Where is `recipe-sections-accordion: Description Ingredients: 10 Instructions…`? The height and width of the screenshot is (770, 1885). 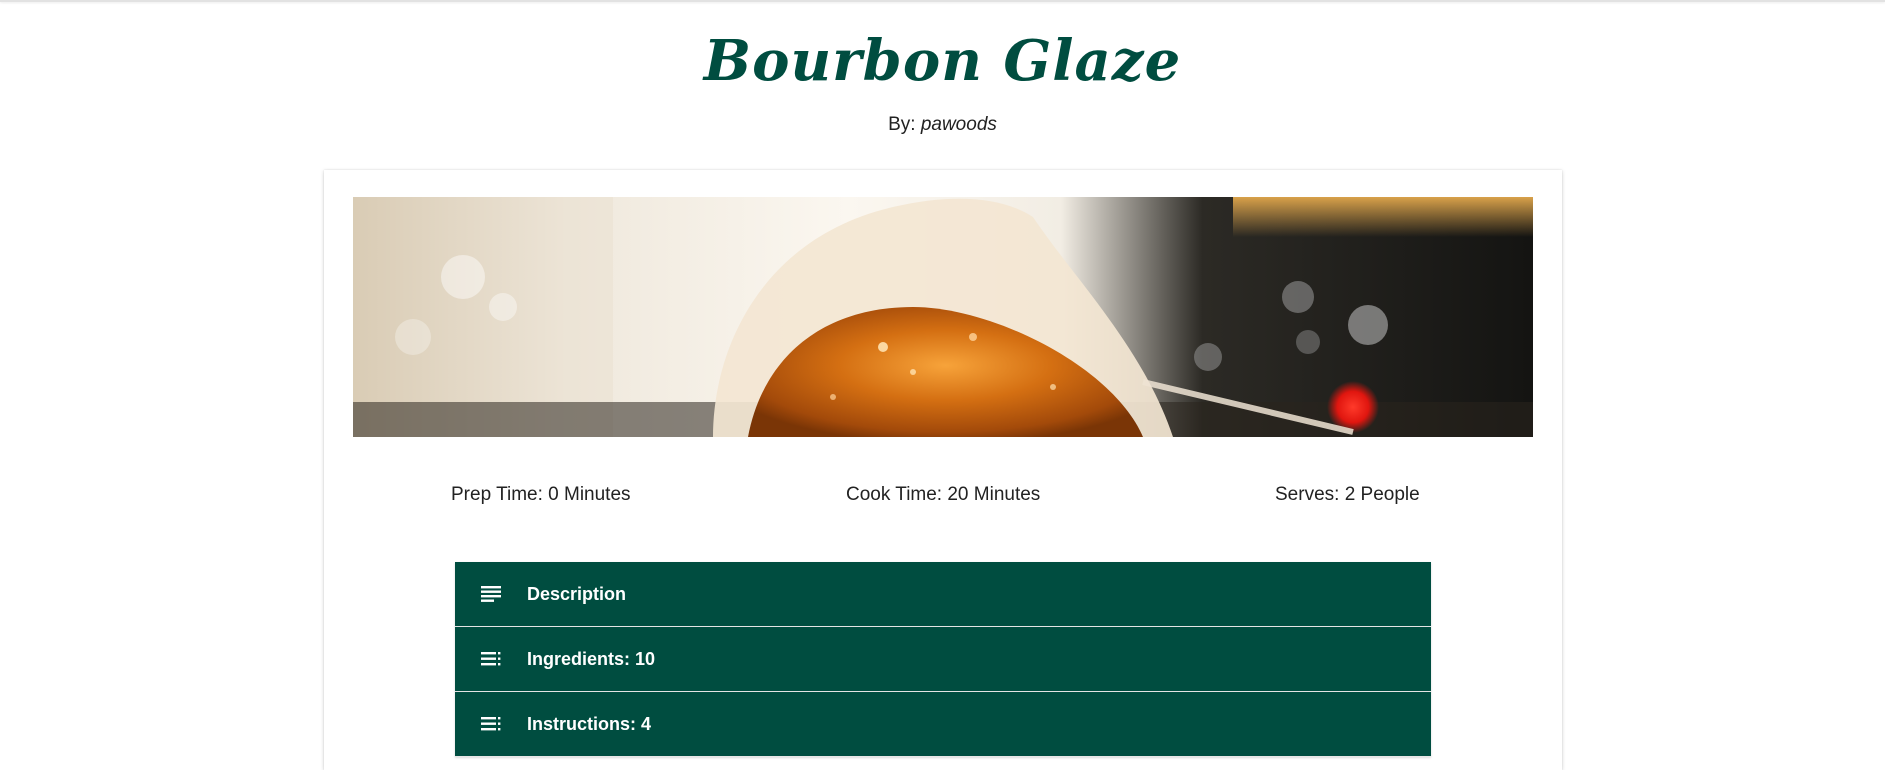
recipe-sections-accordion: Description Ingredients: 10 Instructions… is located at coordinates (943, 659).